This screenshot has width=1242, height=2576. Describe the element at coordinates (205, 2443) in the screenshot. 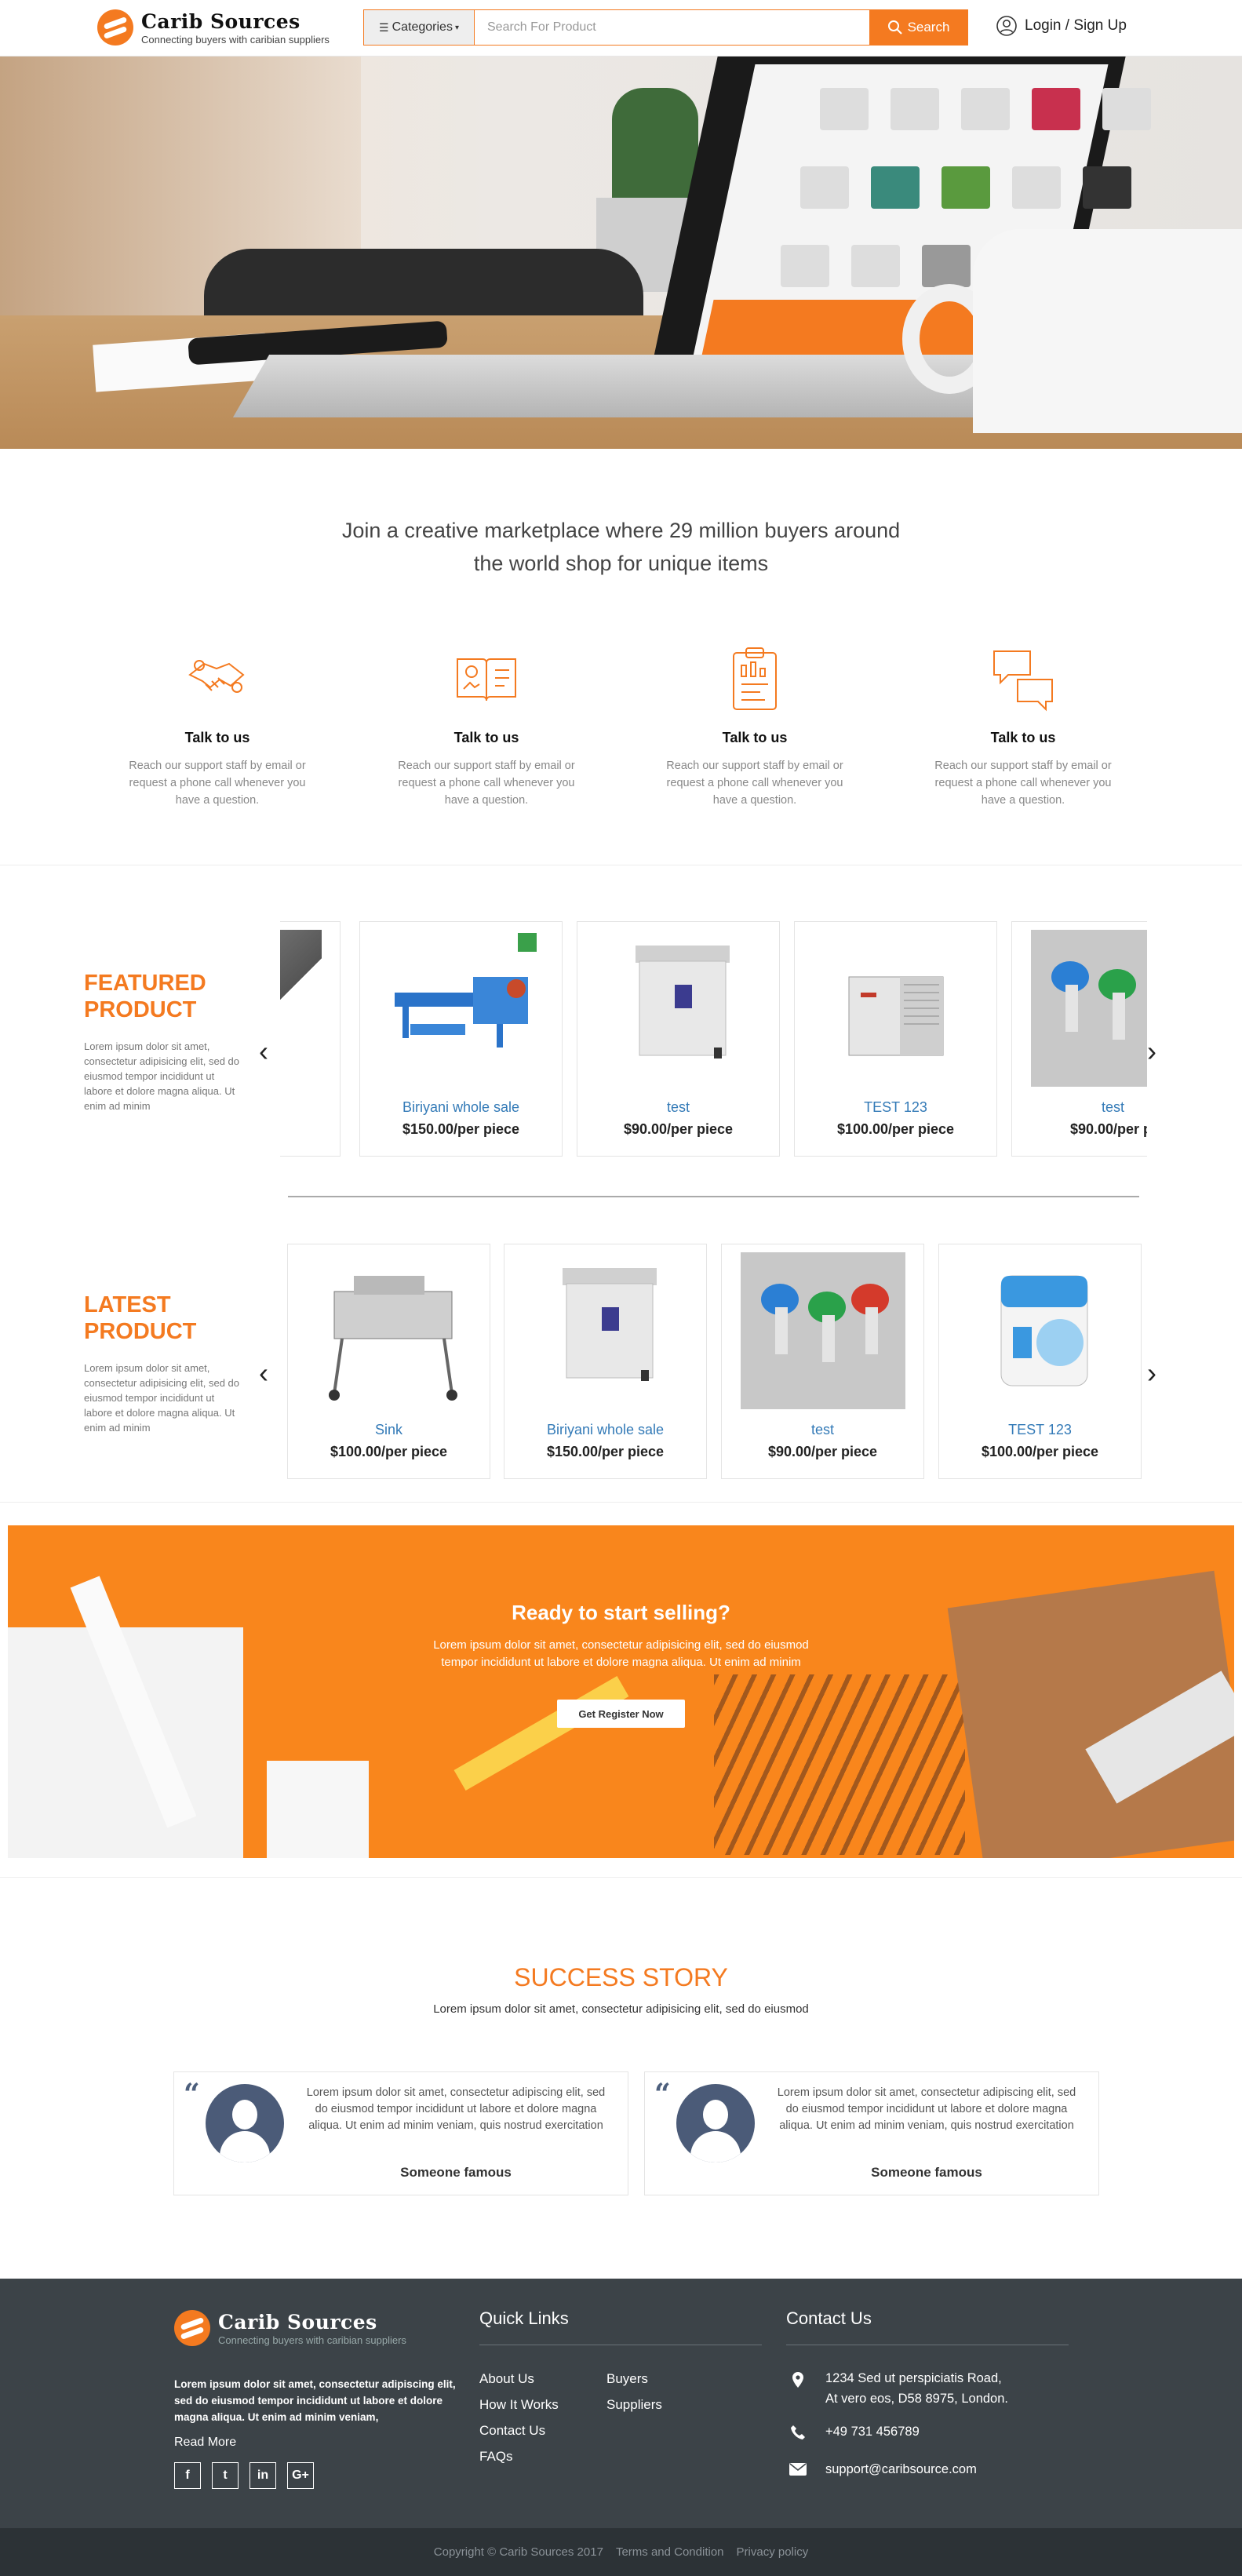

I see `read-more-link: Read More` at that location.